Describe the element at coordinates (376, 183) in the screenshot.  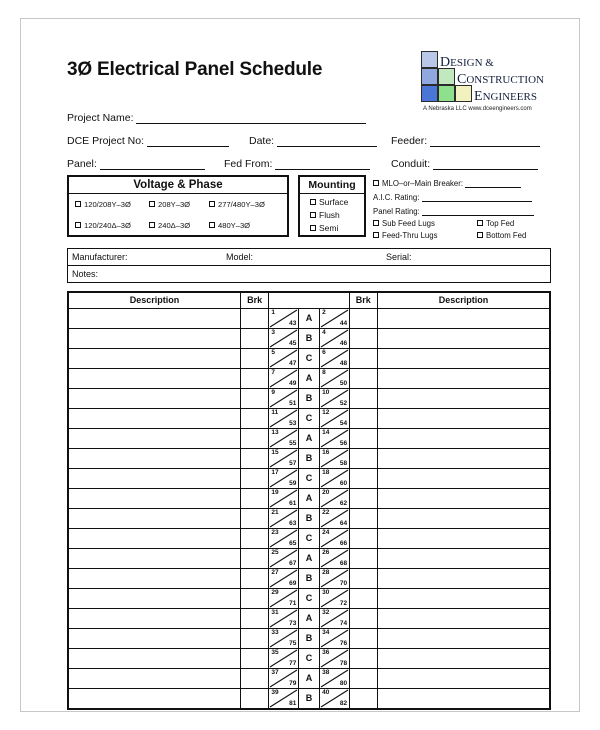
I see `checkbox-mlo-main-breaker` at that location.